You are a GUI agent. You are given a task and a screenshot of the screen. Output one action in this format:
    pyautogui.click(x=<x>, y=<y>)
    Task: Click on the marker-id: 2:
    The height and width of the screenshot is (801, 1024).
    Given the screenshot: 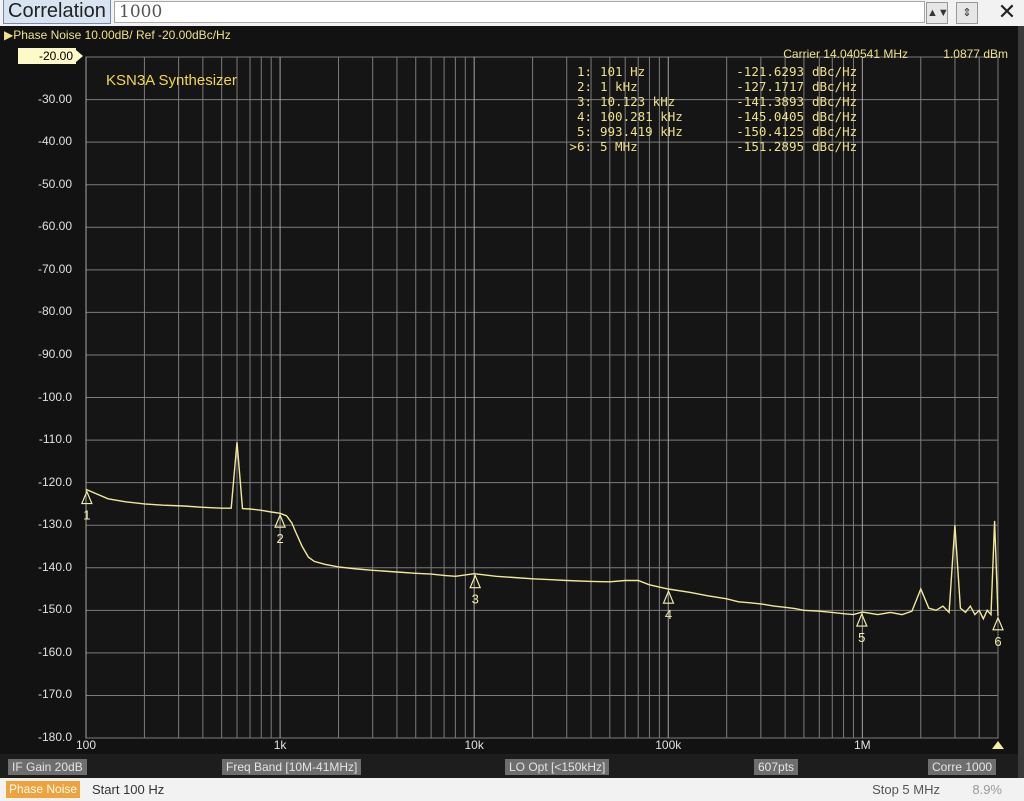 What is the action you would take?
    pyautogui.click(x=584, y=86)
    